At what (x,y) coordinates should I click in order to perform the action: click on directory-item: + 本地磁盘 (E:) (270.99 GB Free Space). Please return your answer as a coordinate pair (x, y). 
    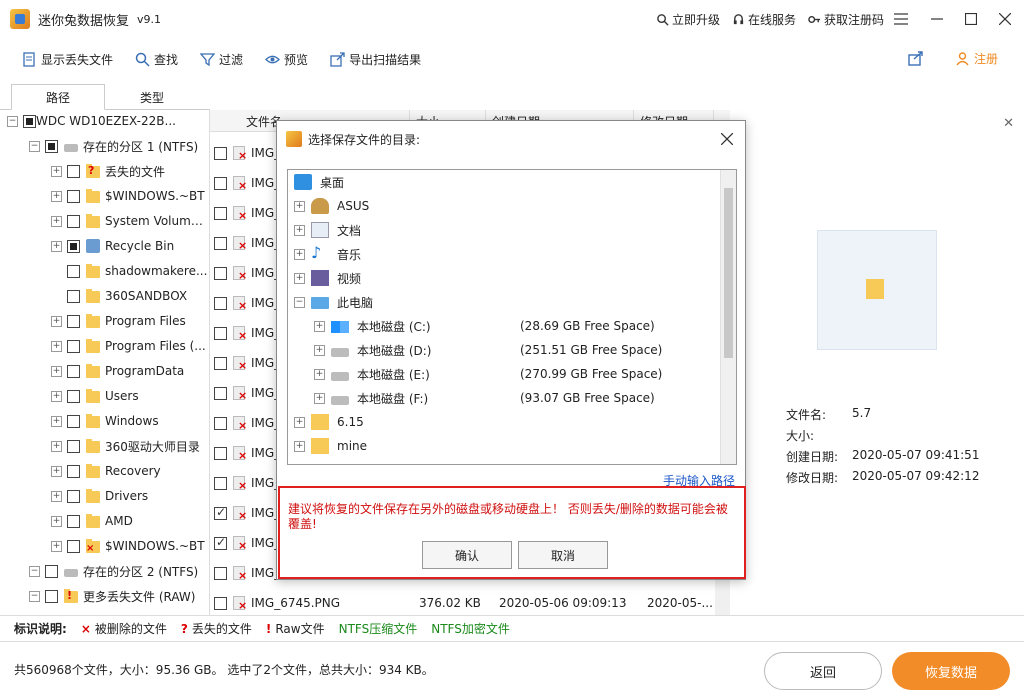
    Looking at the image, I should click on (504, 374).